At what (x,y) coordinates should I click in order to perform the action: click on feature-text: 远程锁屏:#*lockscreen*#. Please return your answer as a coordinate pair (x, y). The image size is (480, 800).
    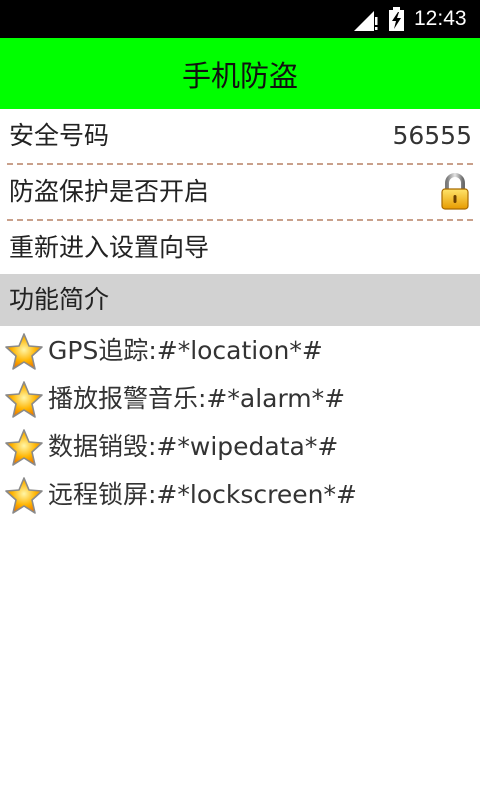
    Looking at the image, I should click on (202, 494).